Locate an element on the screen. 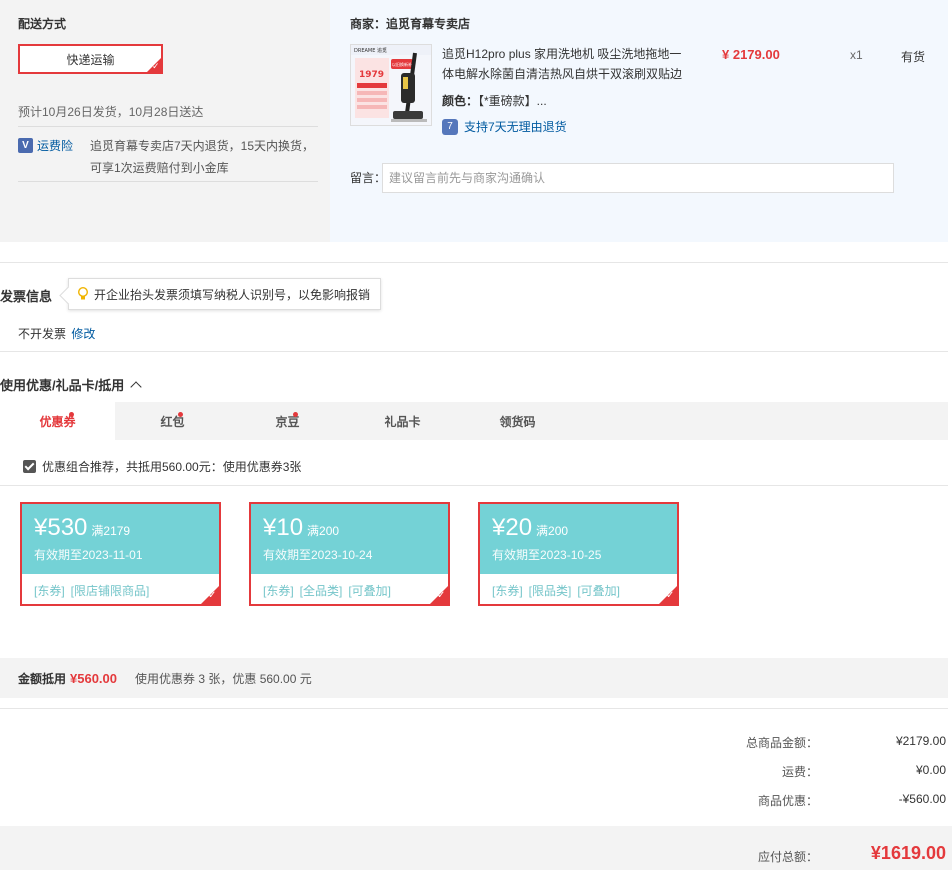 The image size is (952, 870). coupon-expiry: 有效期至2023-10-24 is located at coordinates (318, 555).